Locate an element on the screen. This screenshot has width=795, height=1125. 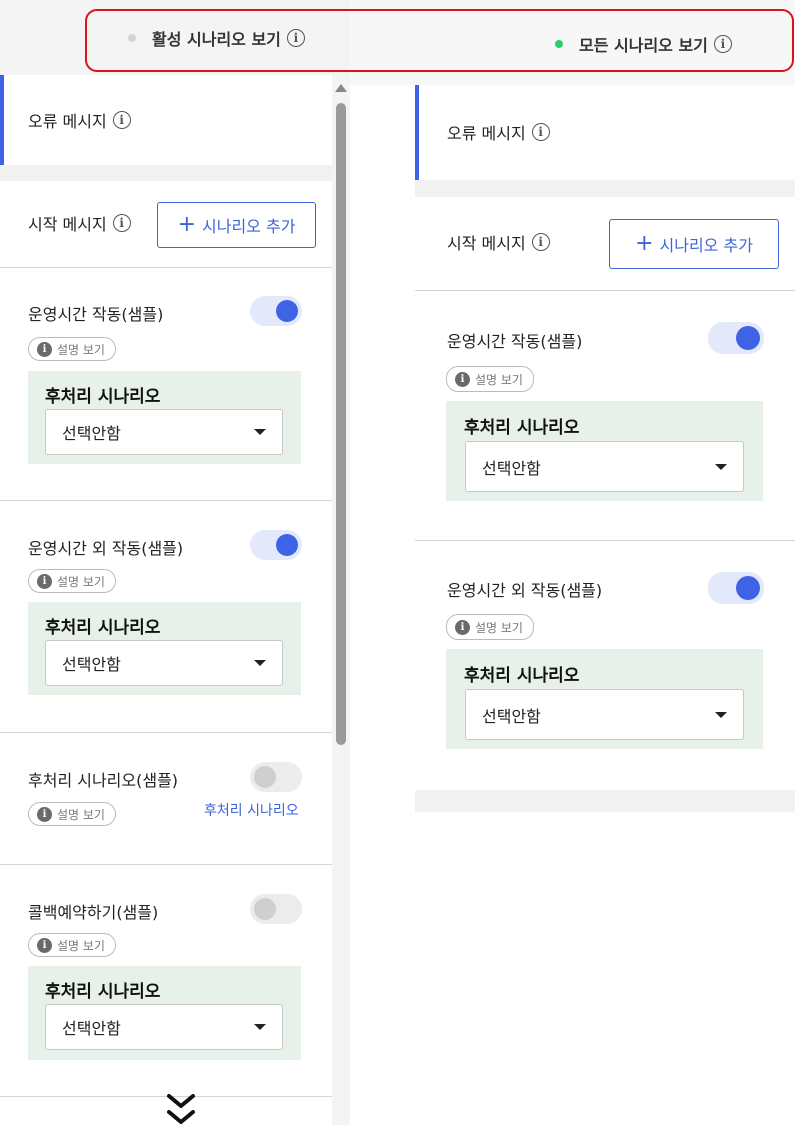
scroll-up-arrow-icon is located at coordinates (341, 88).